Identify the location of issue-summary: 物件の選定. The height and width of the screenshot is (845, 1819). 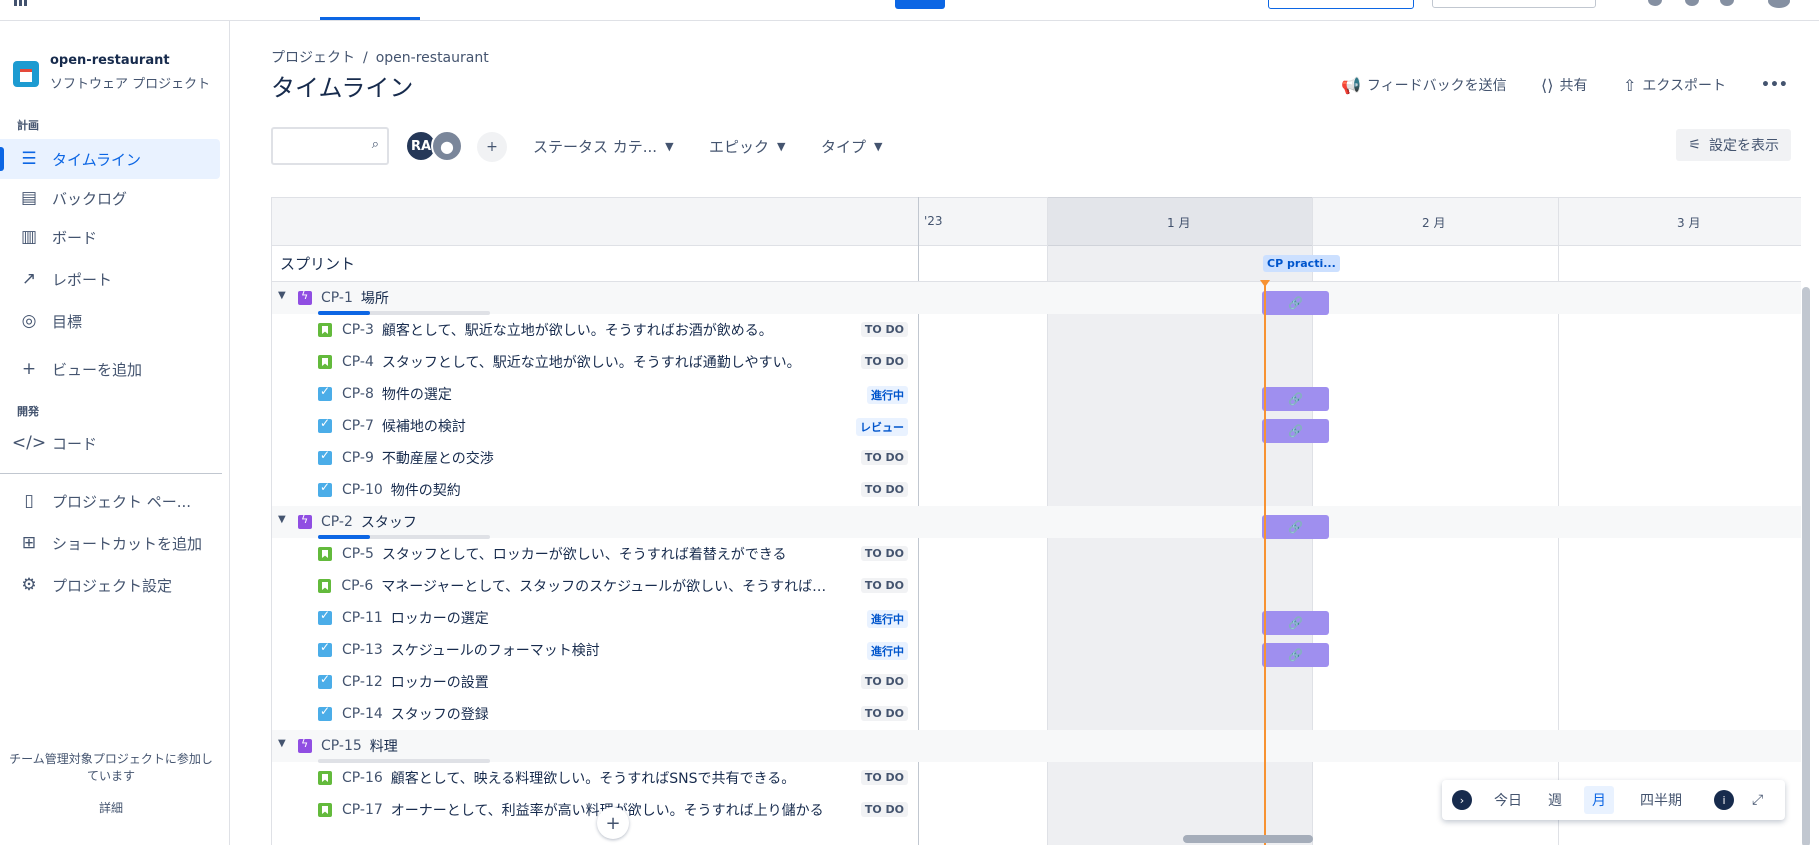
(417, 394).